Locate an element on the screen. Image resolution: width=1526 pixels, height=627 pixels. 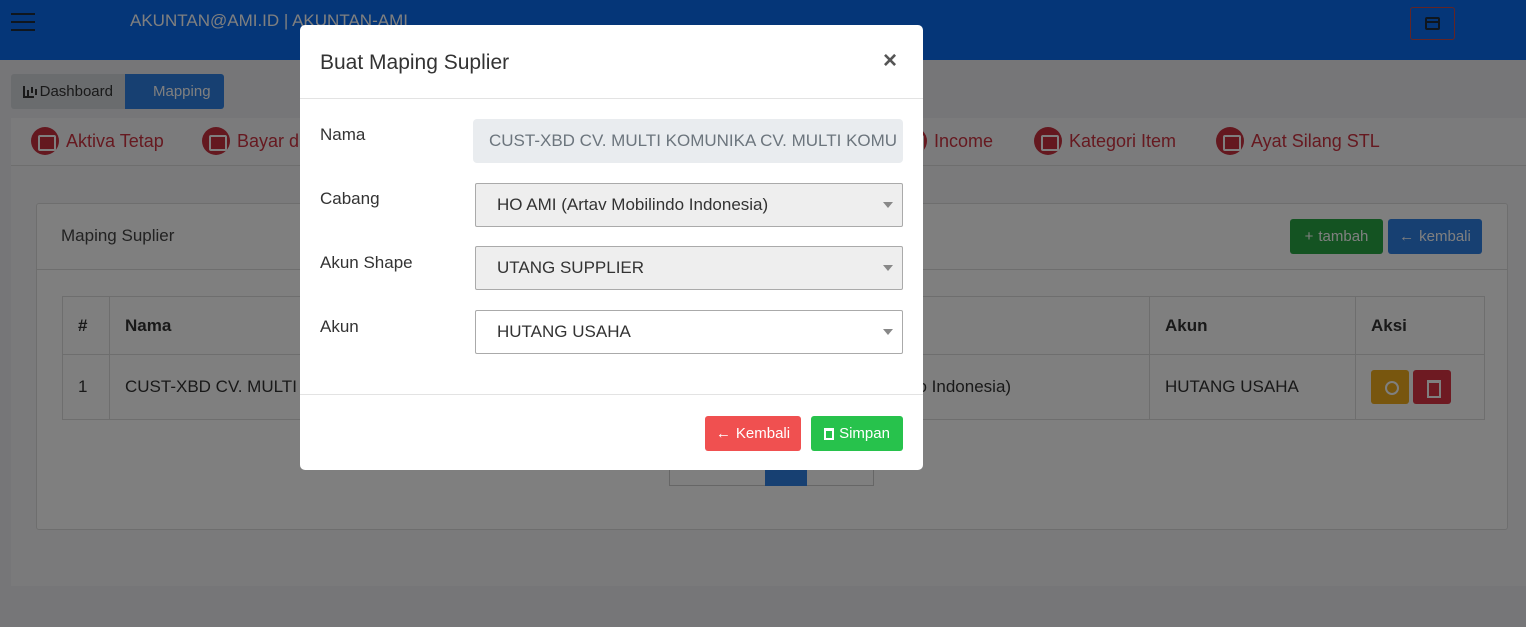
arrow-left-icon: ← is located at coordinates (723, 433).